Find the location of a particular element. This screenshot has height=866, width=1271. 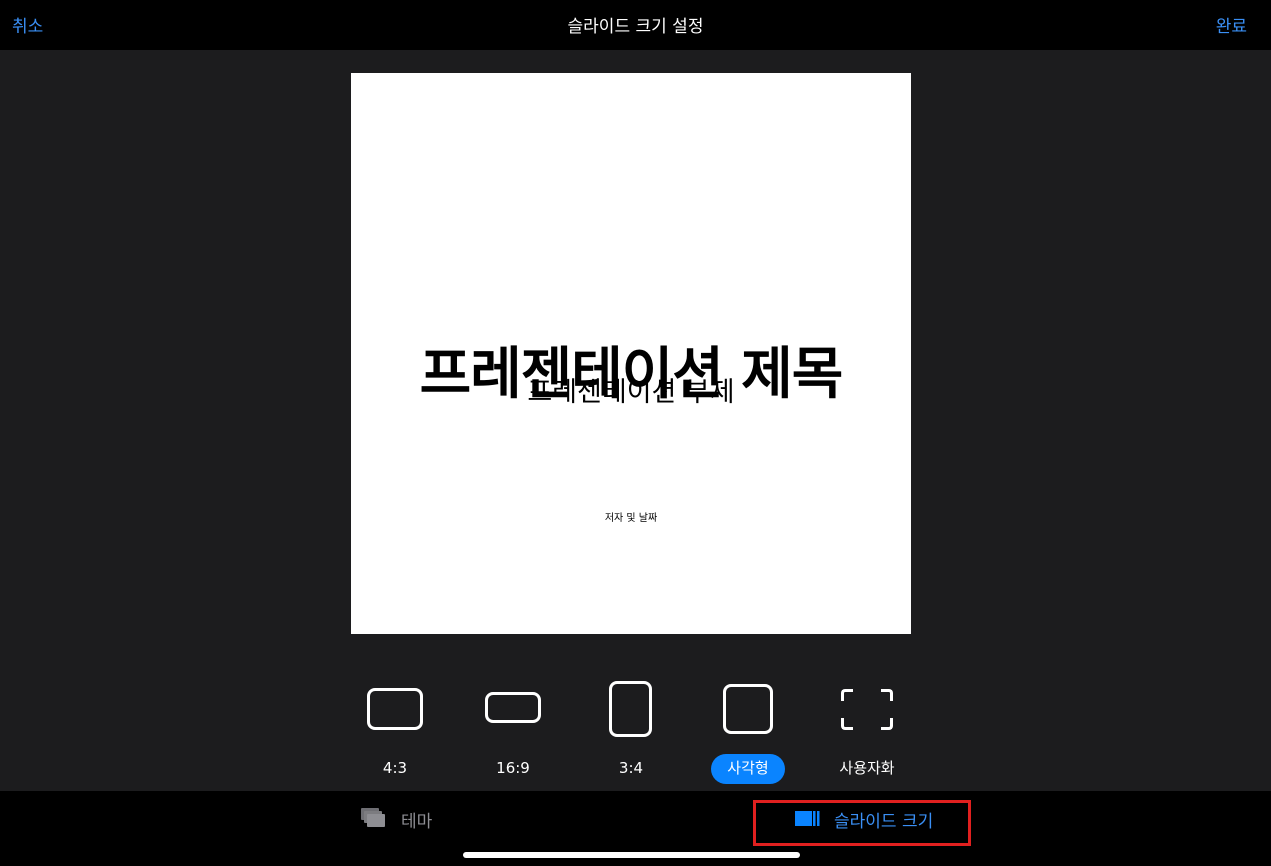

top-navigation-bar: 취소 슬라이드 크기 설정 완료 is located at coordinates (635, 25).